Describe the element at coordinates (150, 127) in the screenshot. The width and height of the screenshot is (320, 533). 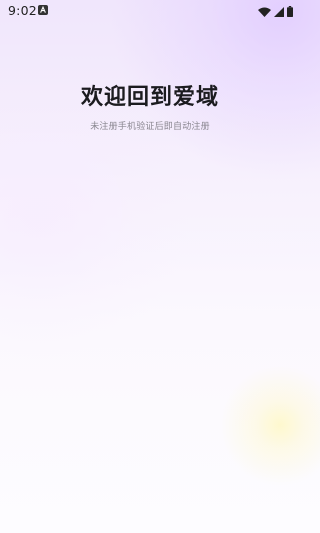
I see `page-subtitle: 未注册手机验证后即自动注册` at that location.